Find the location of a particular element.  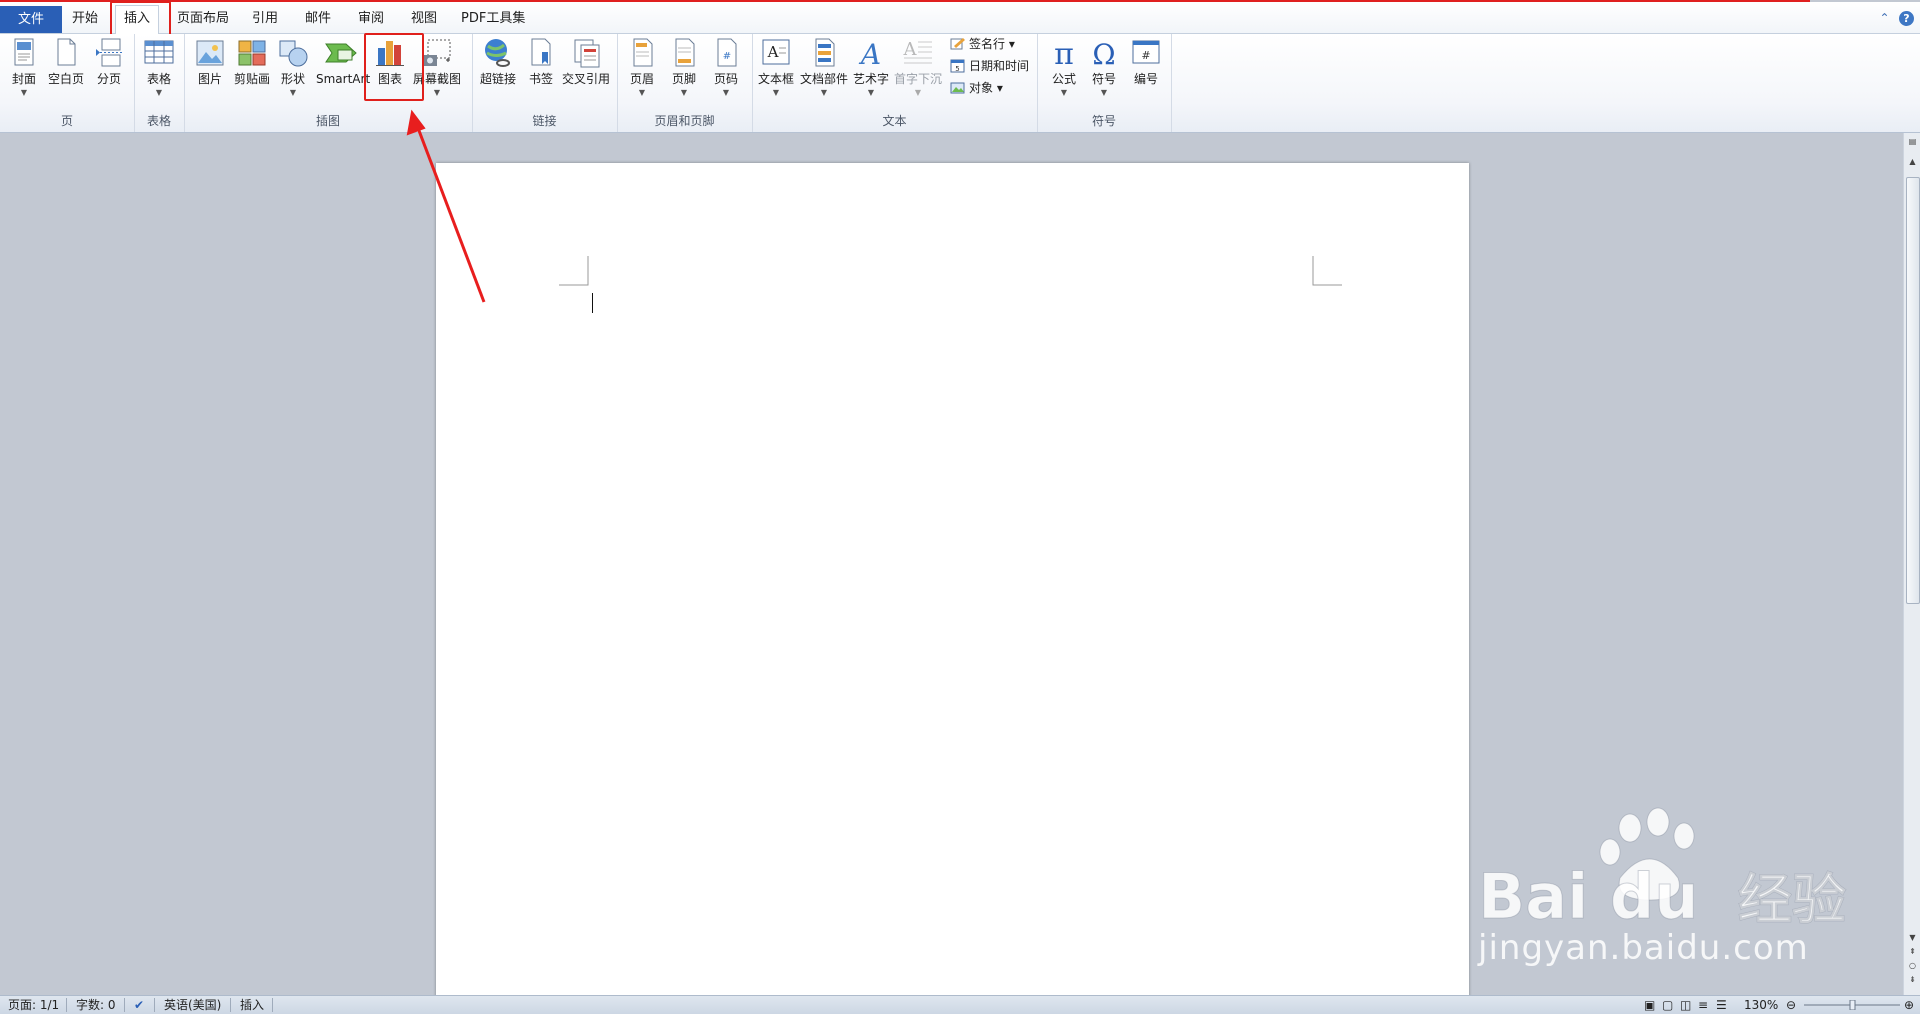

group-symbols: π 公式 ▼ Ω 符号 ▼ # 编号 符号 is located at coordinates (1104, 83).